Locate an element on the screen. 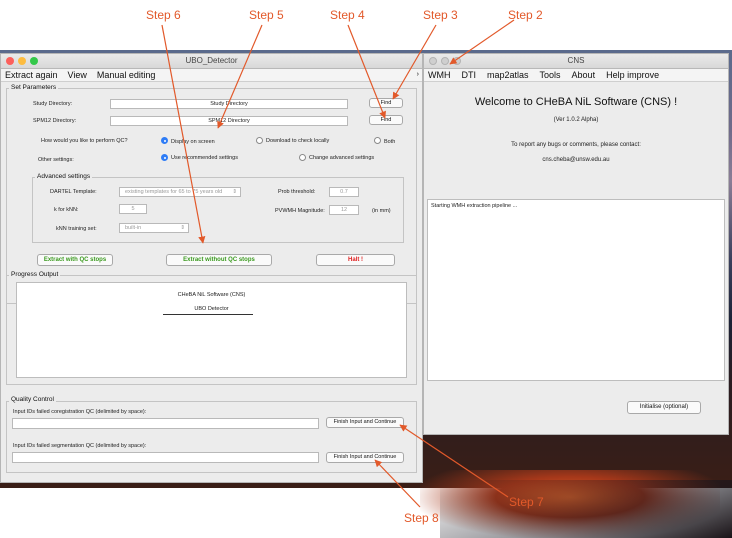 This screenshot has height=538, width=732. menu-dti: DTI is located at coordinates (469, 75).